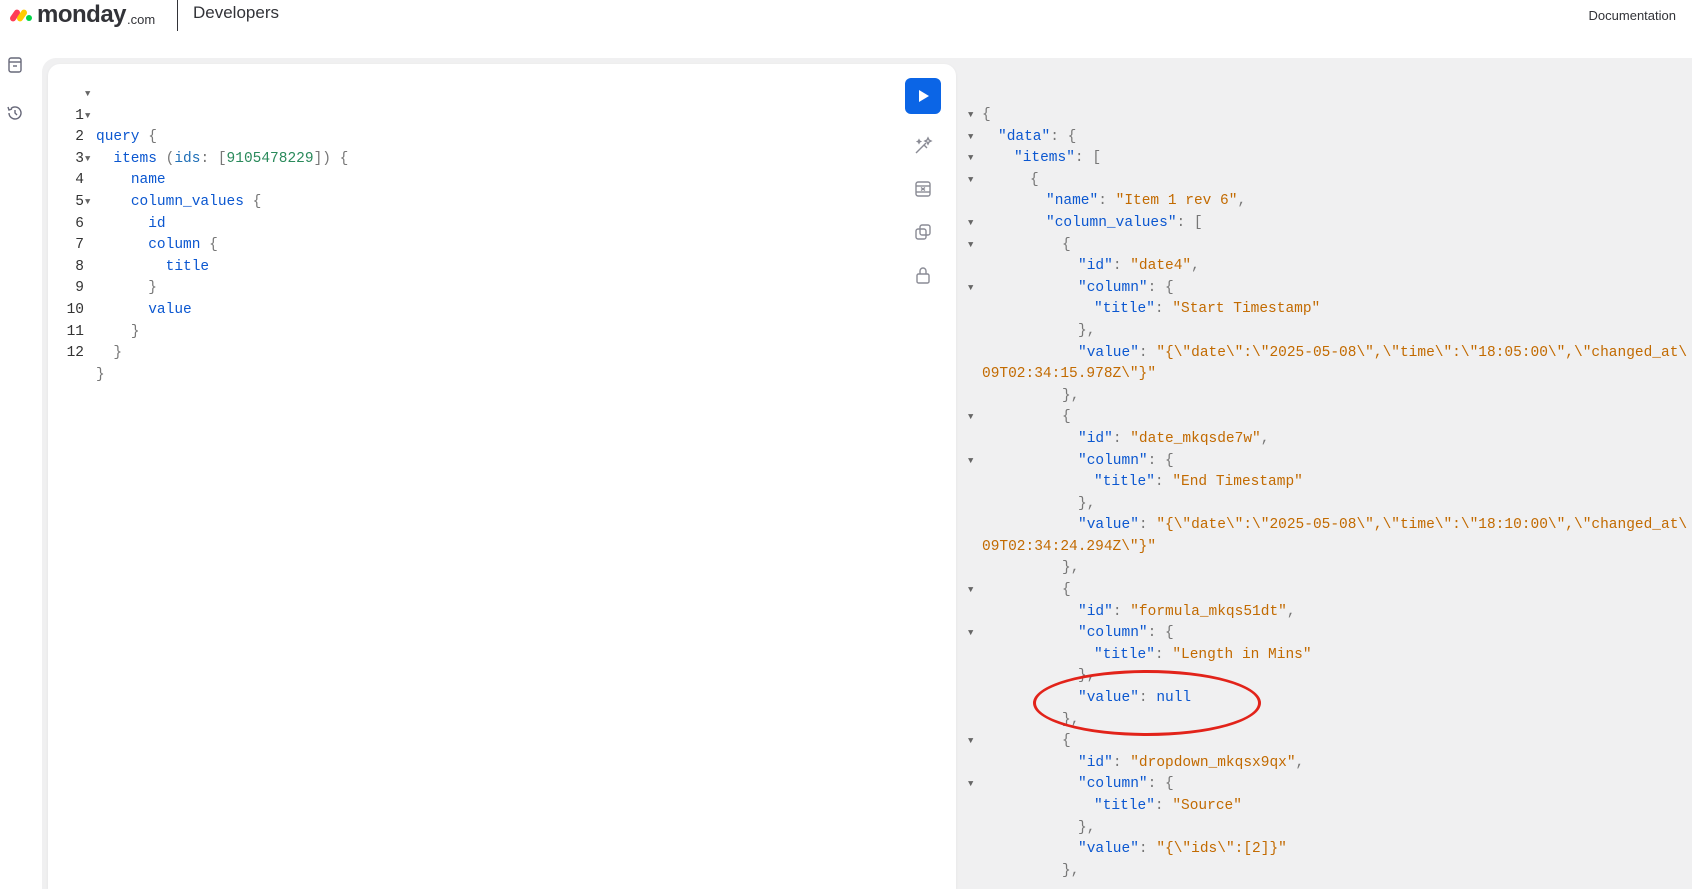 The height and width of the screenshot is (889, 1692). Describe the element at coordinates (135, 158) in the screenshot. I see `code-token: items` at that location.